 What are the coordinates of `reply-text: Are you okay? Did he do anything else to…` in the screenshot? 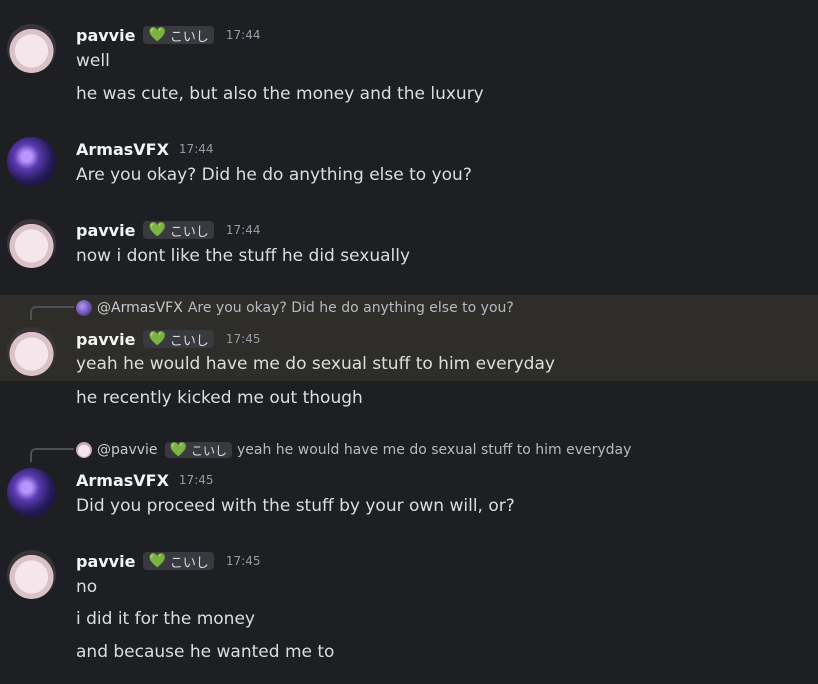 It's located at (351, 308).